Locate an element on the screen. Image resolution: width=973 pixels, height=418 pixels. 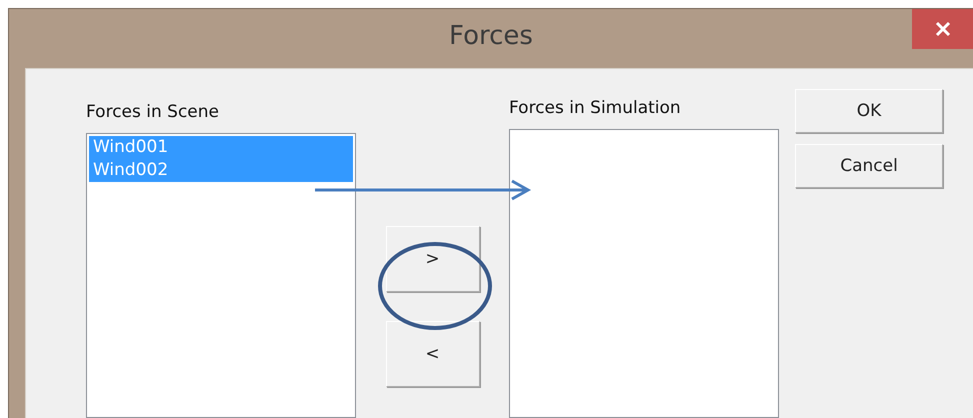
close-icon is located at coordinates (942, 29).